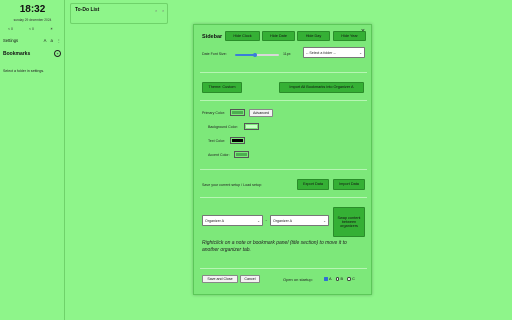 This screenshot has width=512, height=320. I want to click on folder-select: -- Select a folder -- ⌄, so click(334, 52).